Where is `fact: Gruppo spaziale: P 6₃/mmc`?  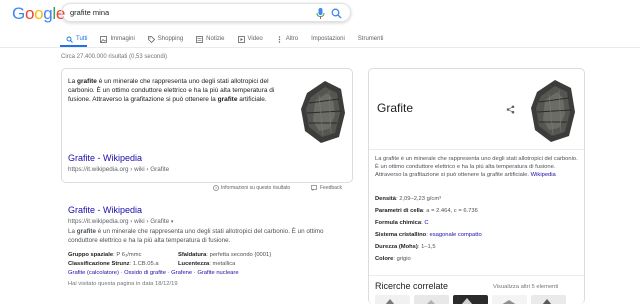
fact: Gruppo spaziale: P 6₃/mmc is located at coordinates (105, 255).